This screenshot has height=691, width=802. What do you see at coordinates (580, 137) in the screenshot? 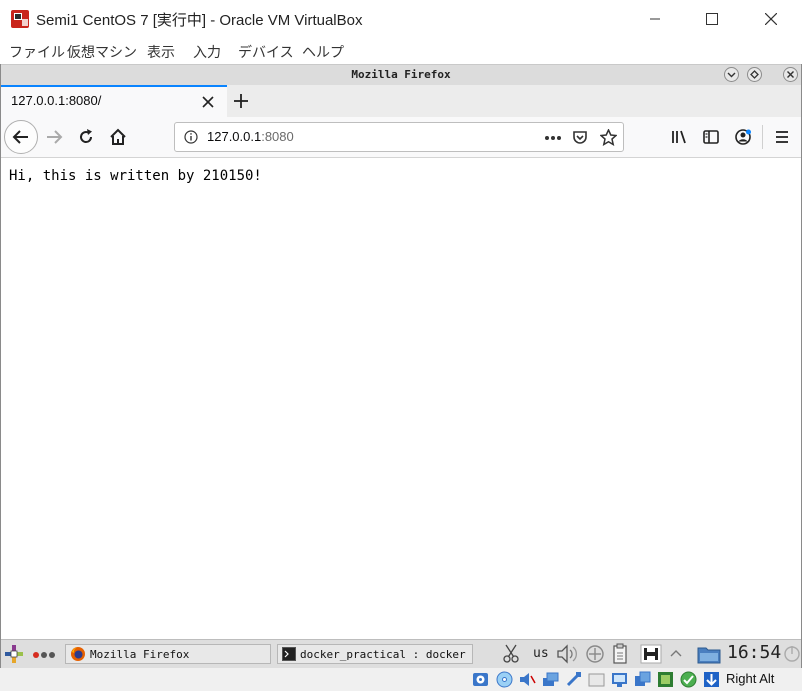
I see `pocket-icon` at bounding box center [580, 137].